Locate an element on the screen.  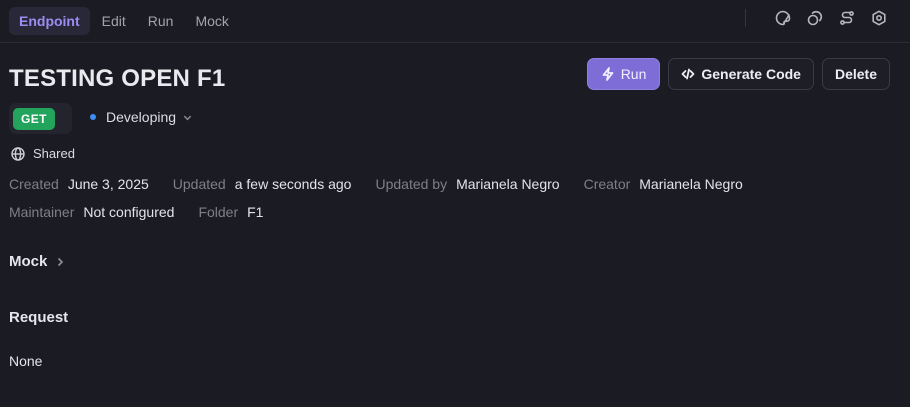
method-selector: GET is located at coordinates (40, 118).